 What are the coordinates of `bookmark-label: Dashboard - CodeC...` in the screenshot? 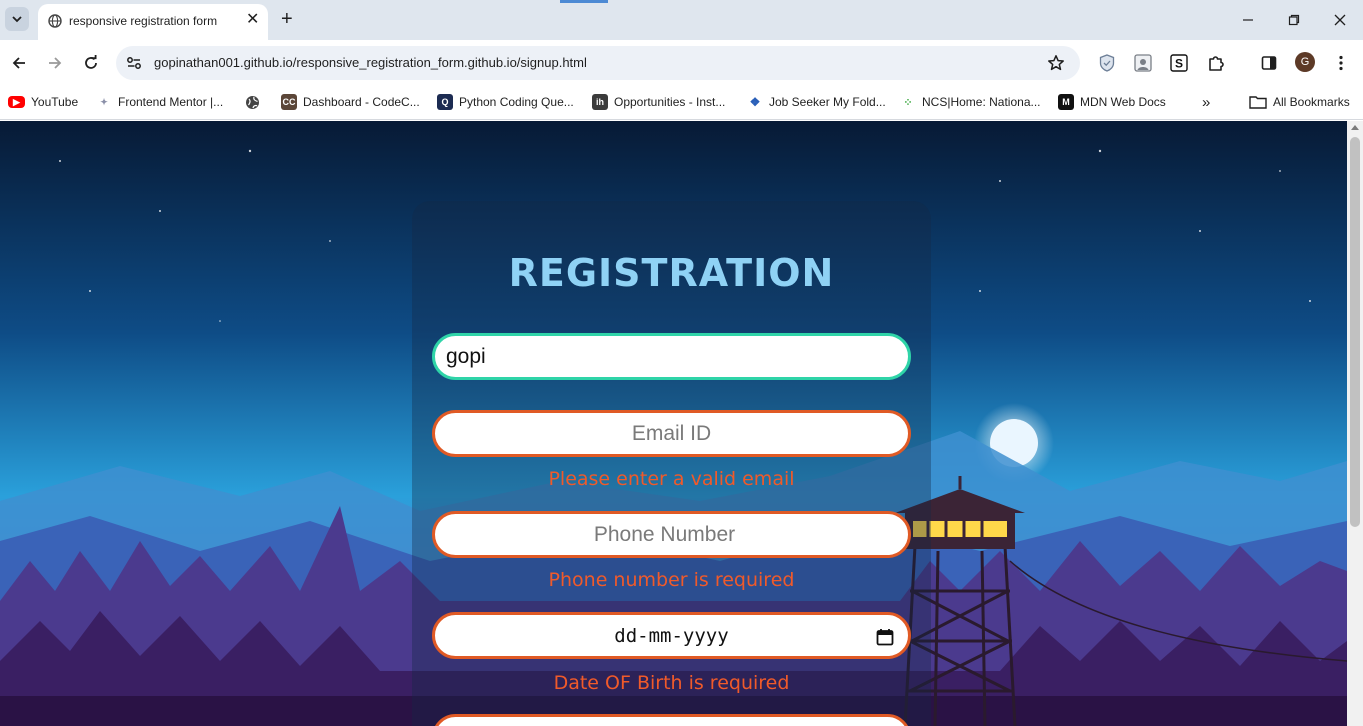 It's located at (361, 102).